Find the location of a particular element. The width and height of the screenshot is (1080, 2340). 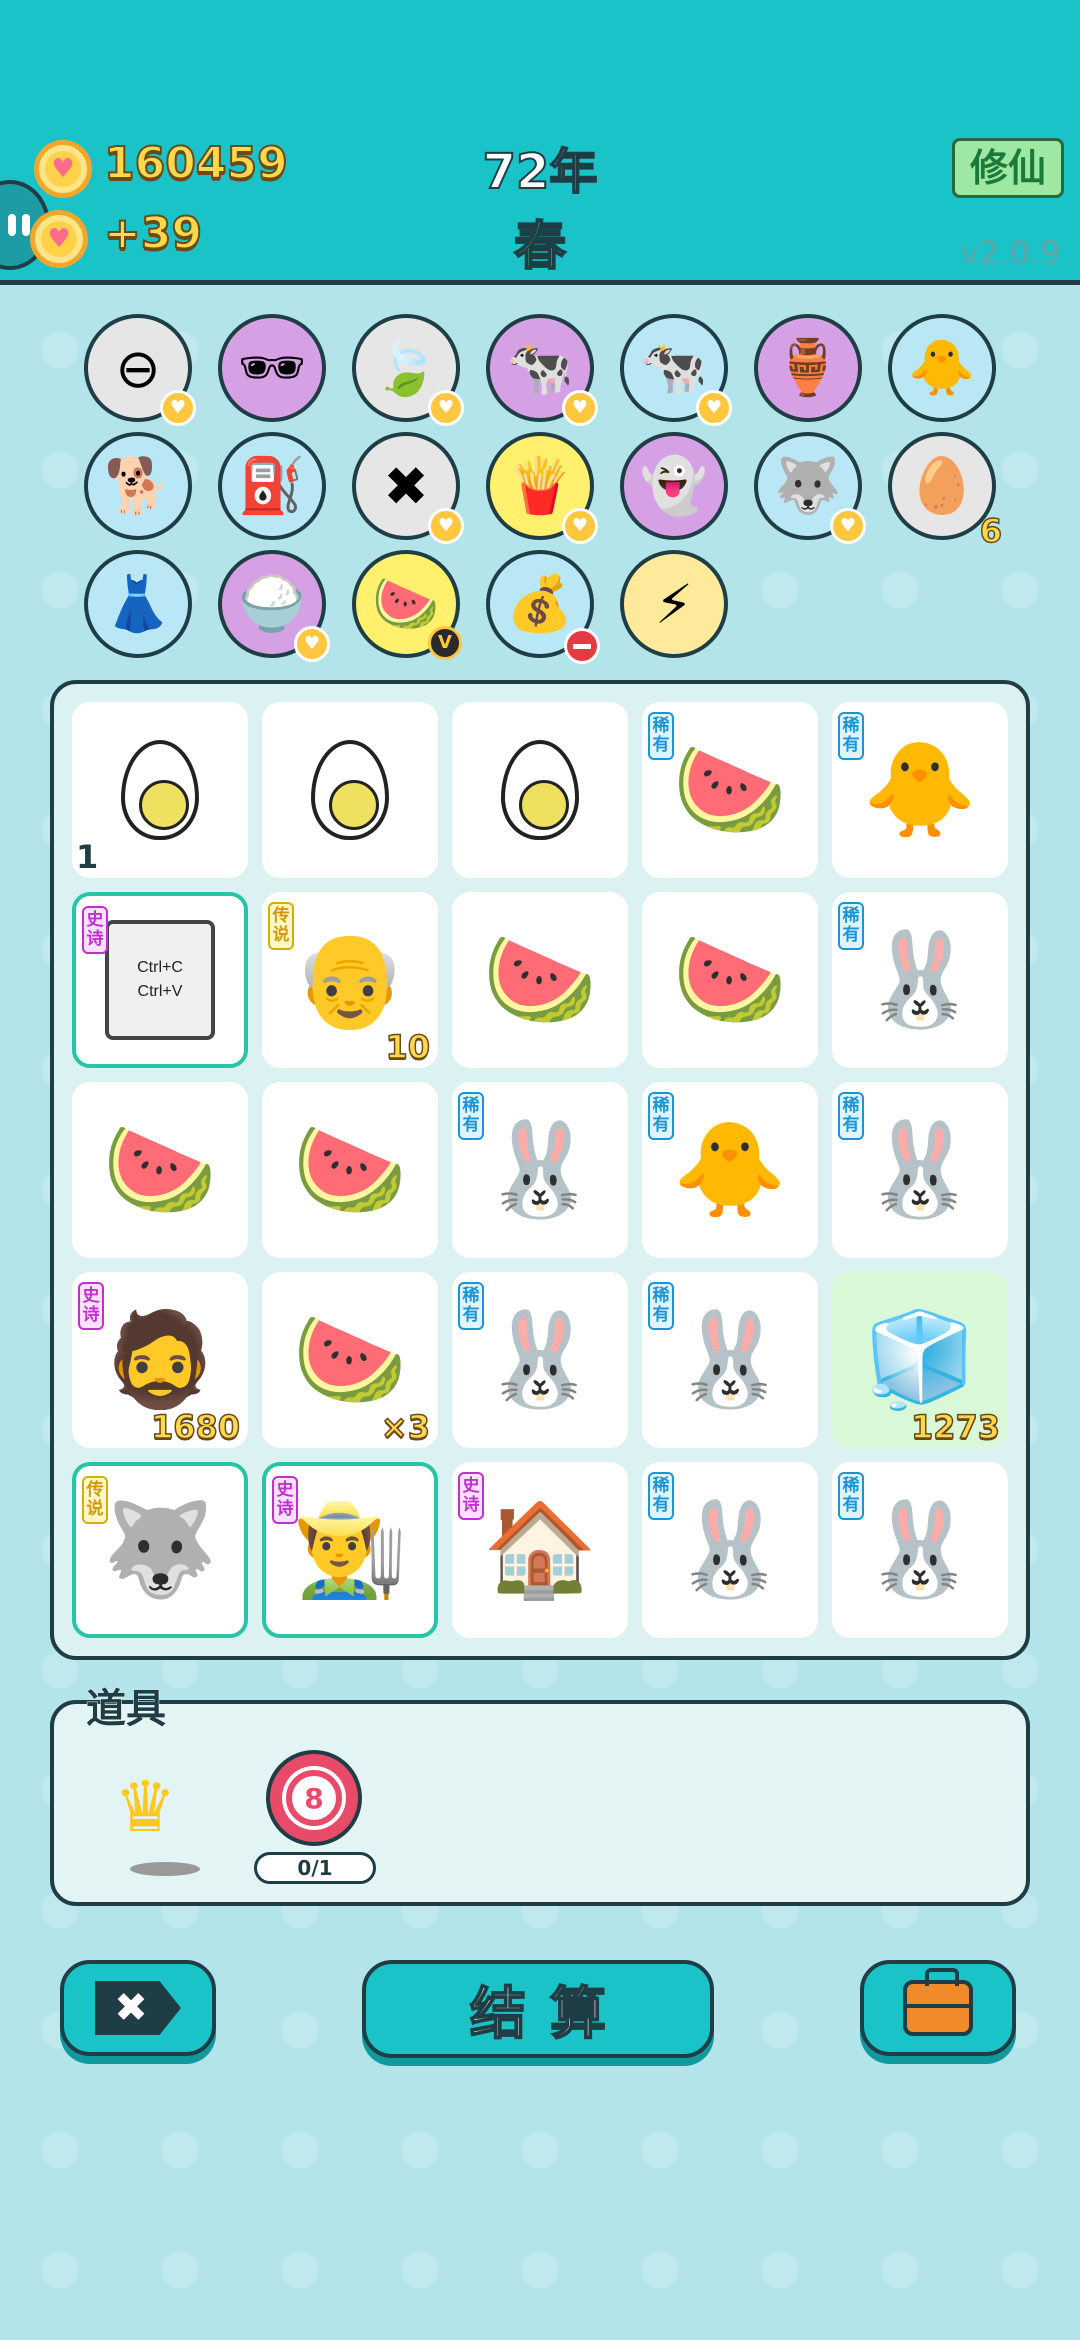

board-cell: 👨‍🌾 史诗 is located at coordinates (350, 1550).